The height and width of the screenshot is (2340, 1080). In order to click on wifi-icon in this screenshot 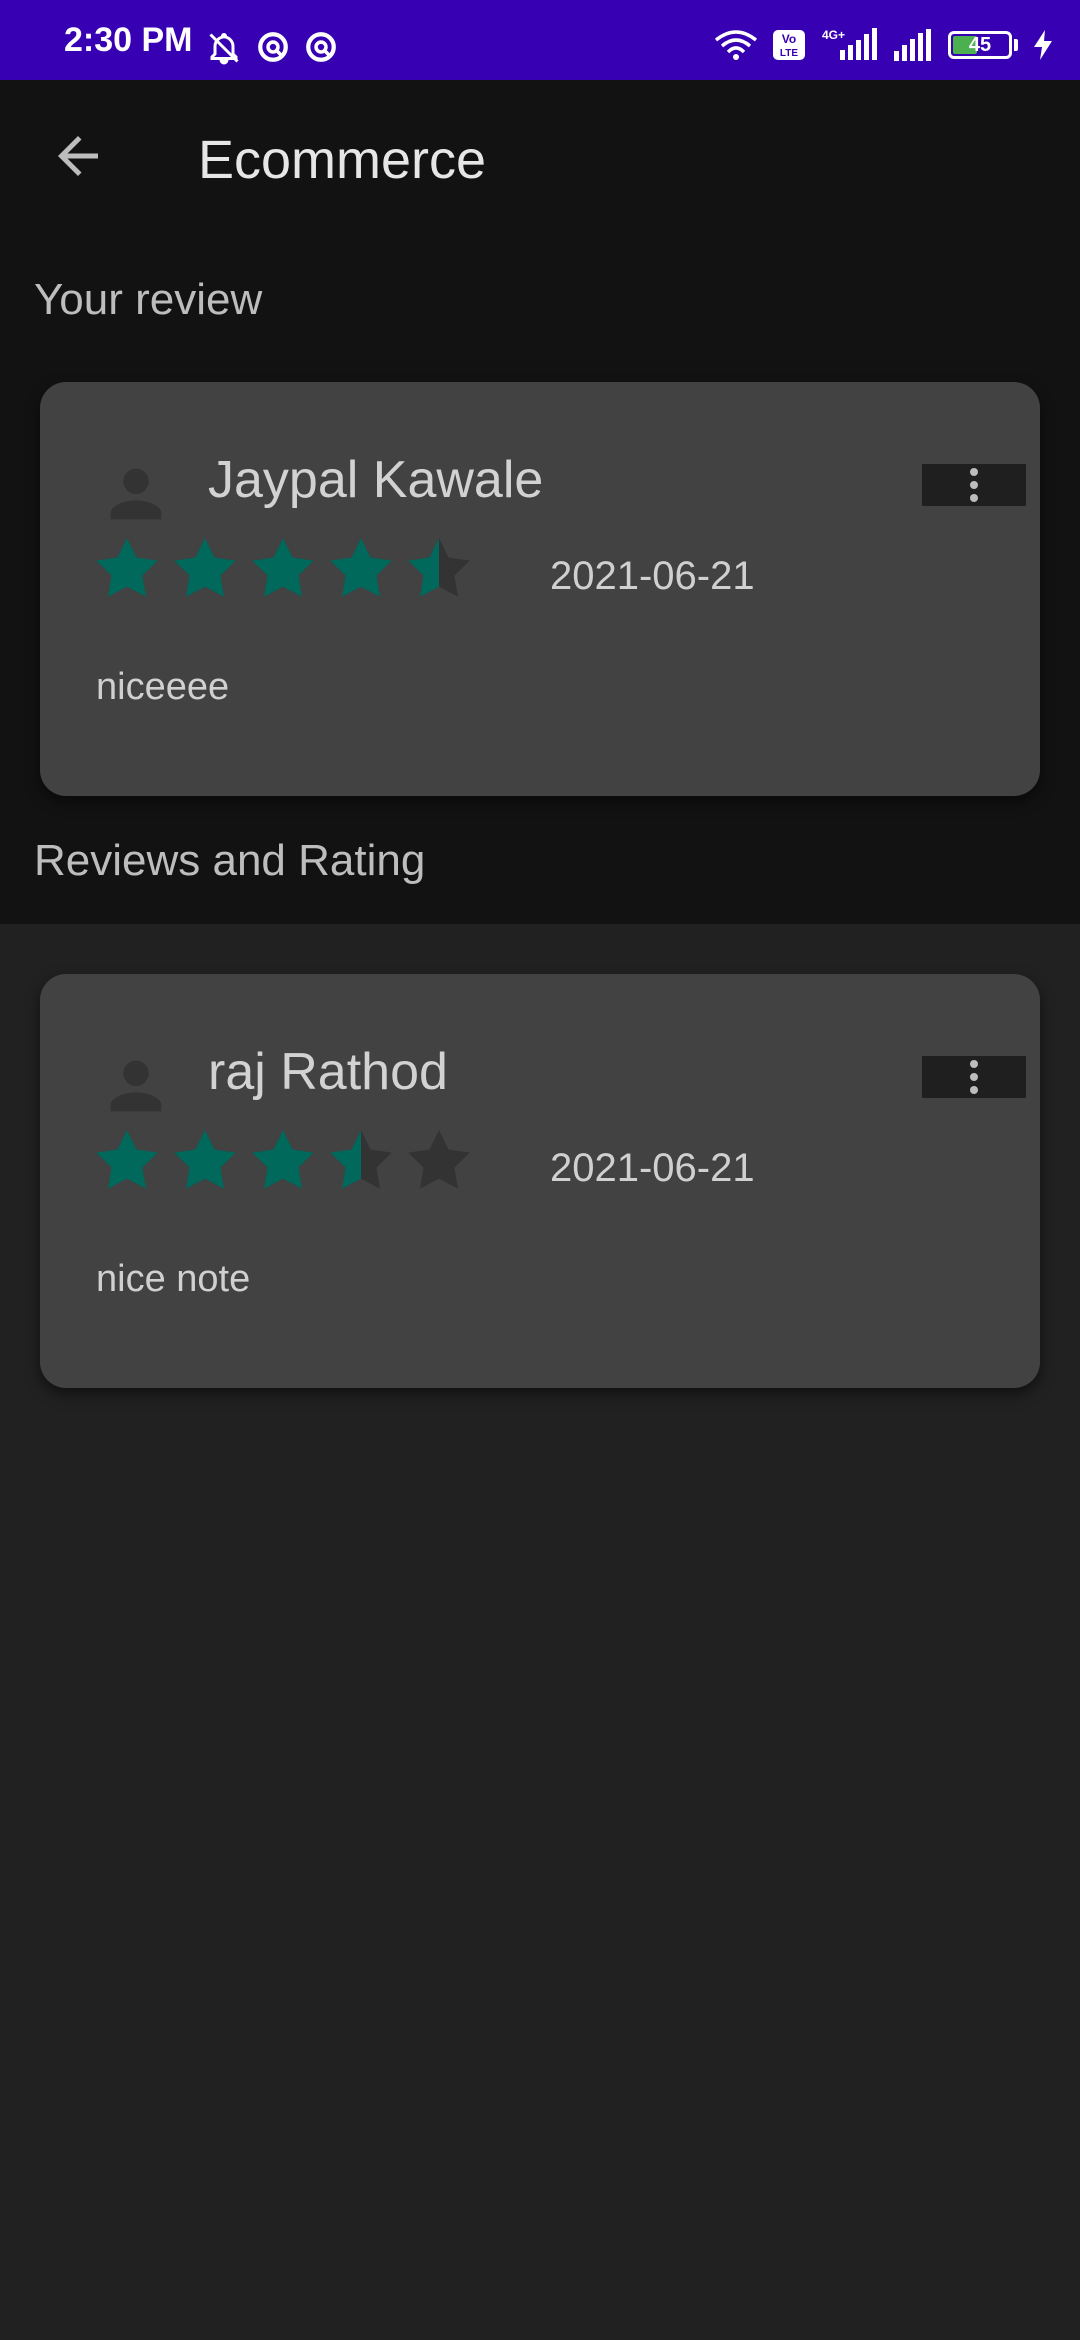, I will do `click(736, 45)`.